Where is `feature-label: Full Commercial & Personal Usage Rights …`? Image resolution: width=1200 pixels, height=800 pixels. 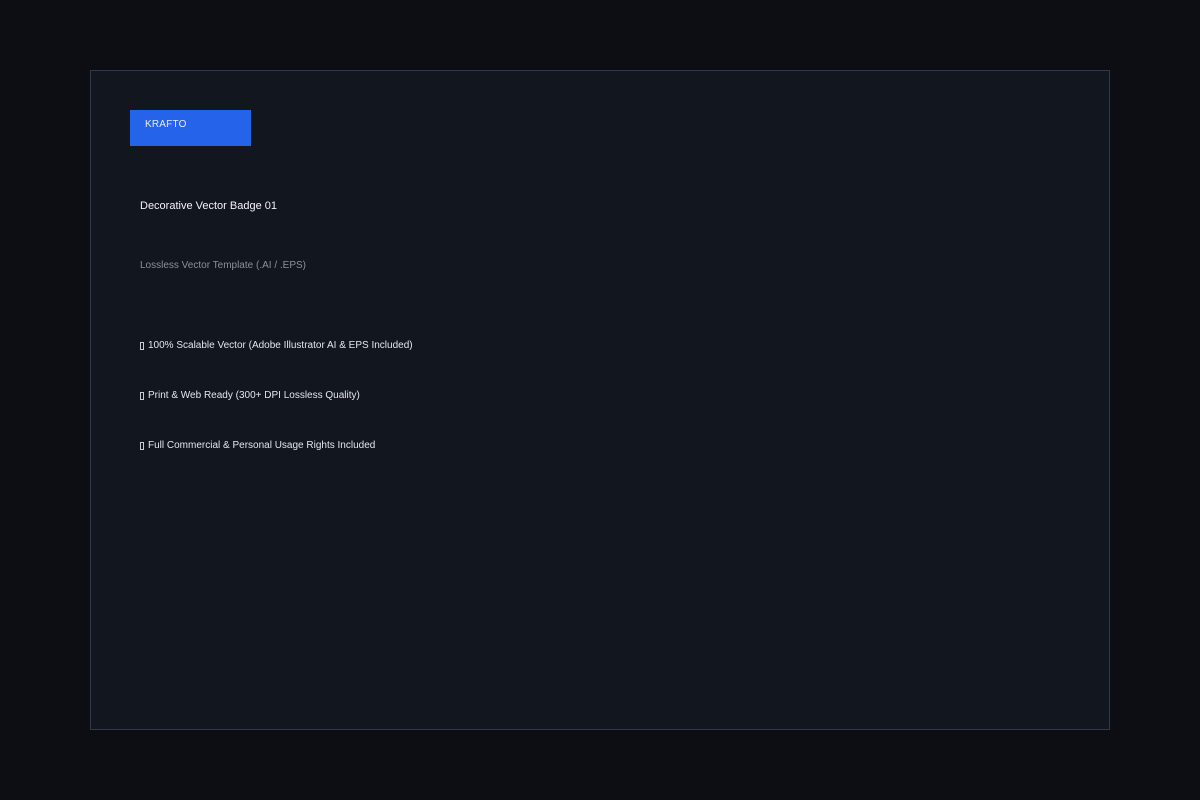 feature-label: Full Commercial & Personal Usage Rights … is located at coordinates (262, 445).